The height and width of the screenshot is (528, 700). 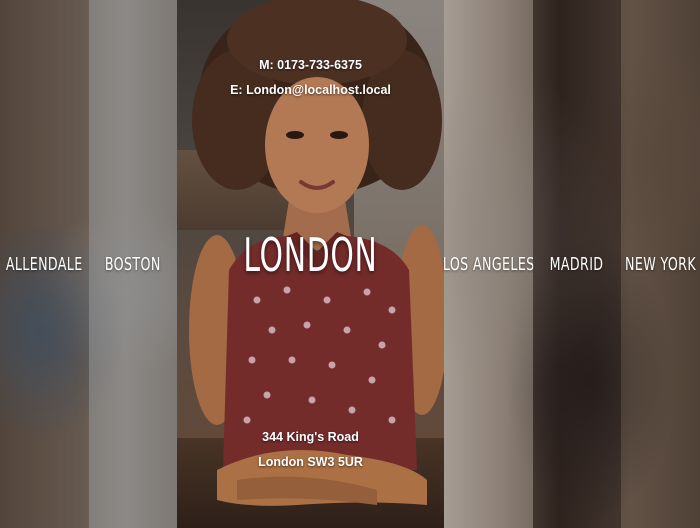 I want to click on city-label-boston: BOSTON, so click(x=133, y=264).